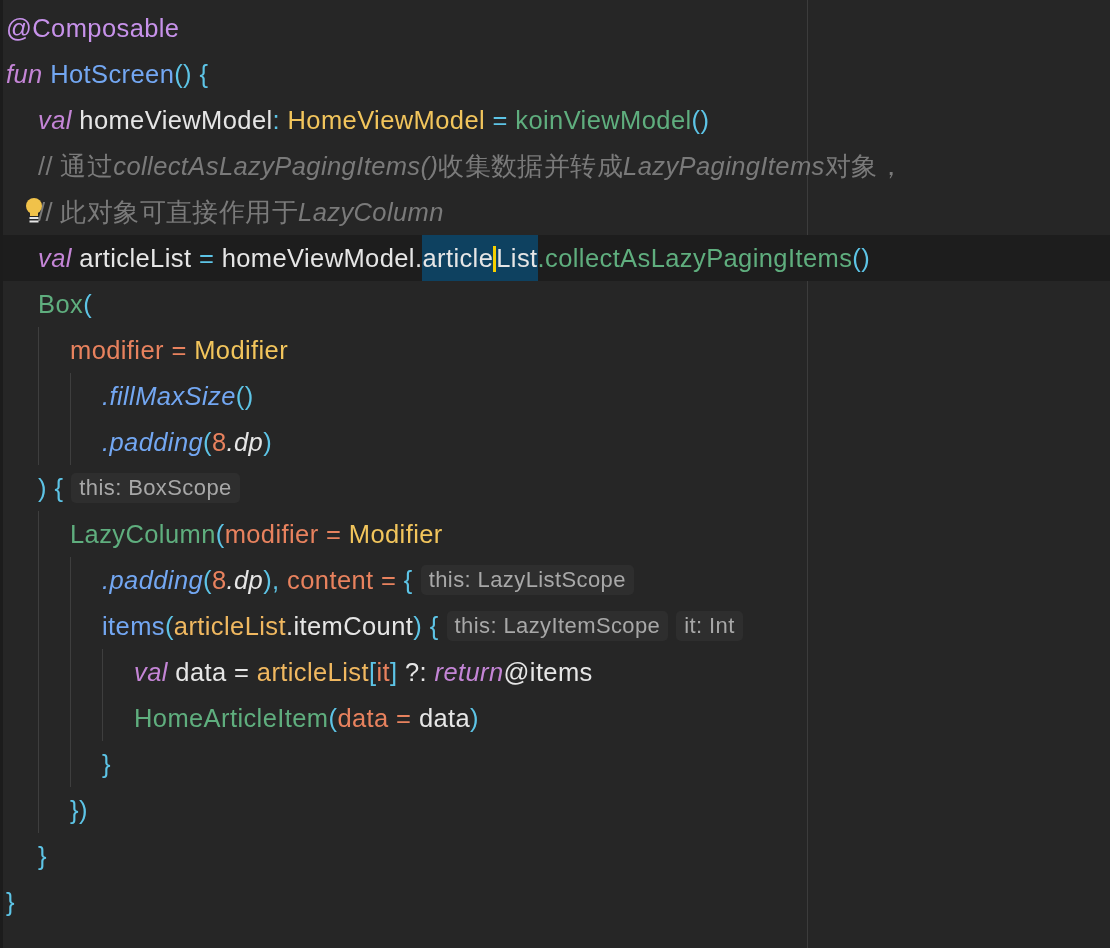 The image size is (1110, 948). What do you see at coordinates (178, 396) in the screenshot?
I see `code-text: .fillMaxSize()` at bounding box center [178, 396].